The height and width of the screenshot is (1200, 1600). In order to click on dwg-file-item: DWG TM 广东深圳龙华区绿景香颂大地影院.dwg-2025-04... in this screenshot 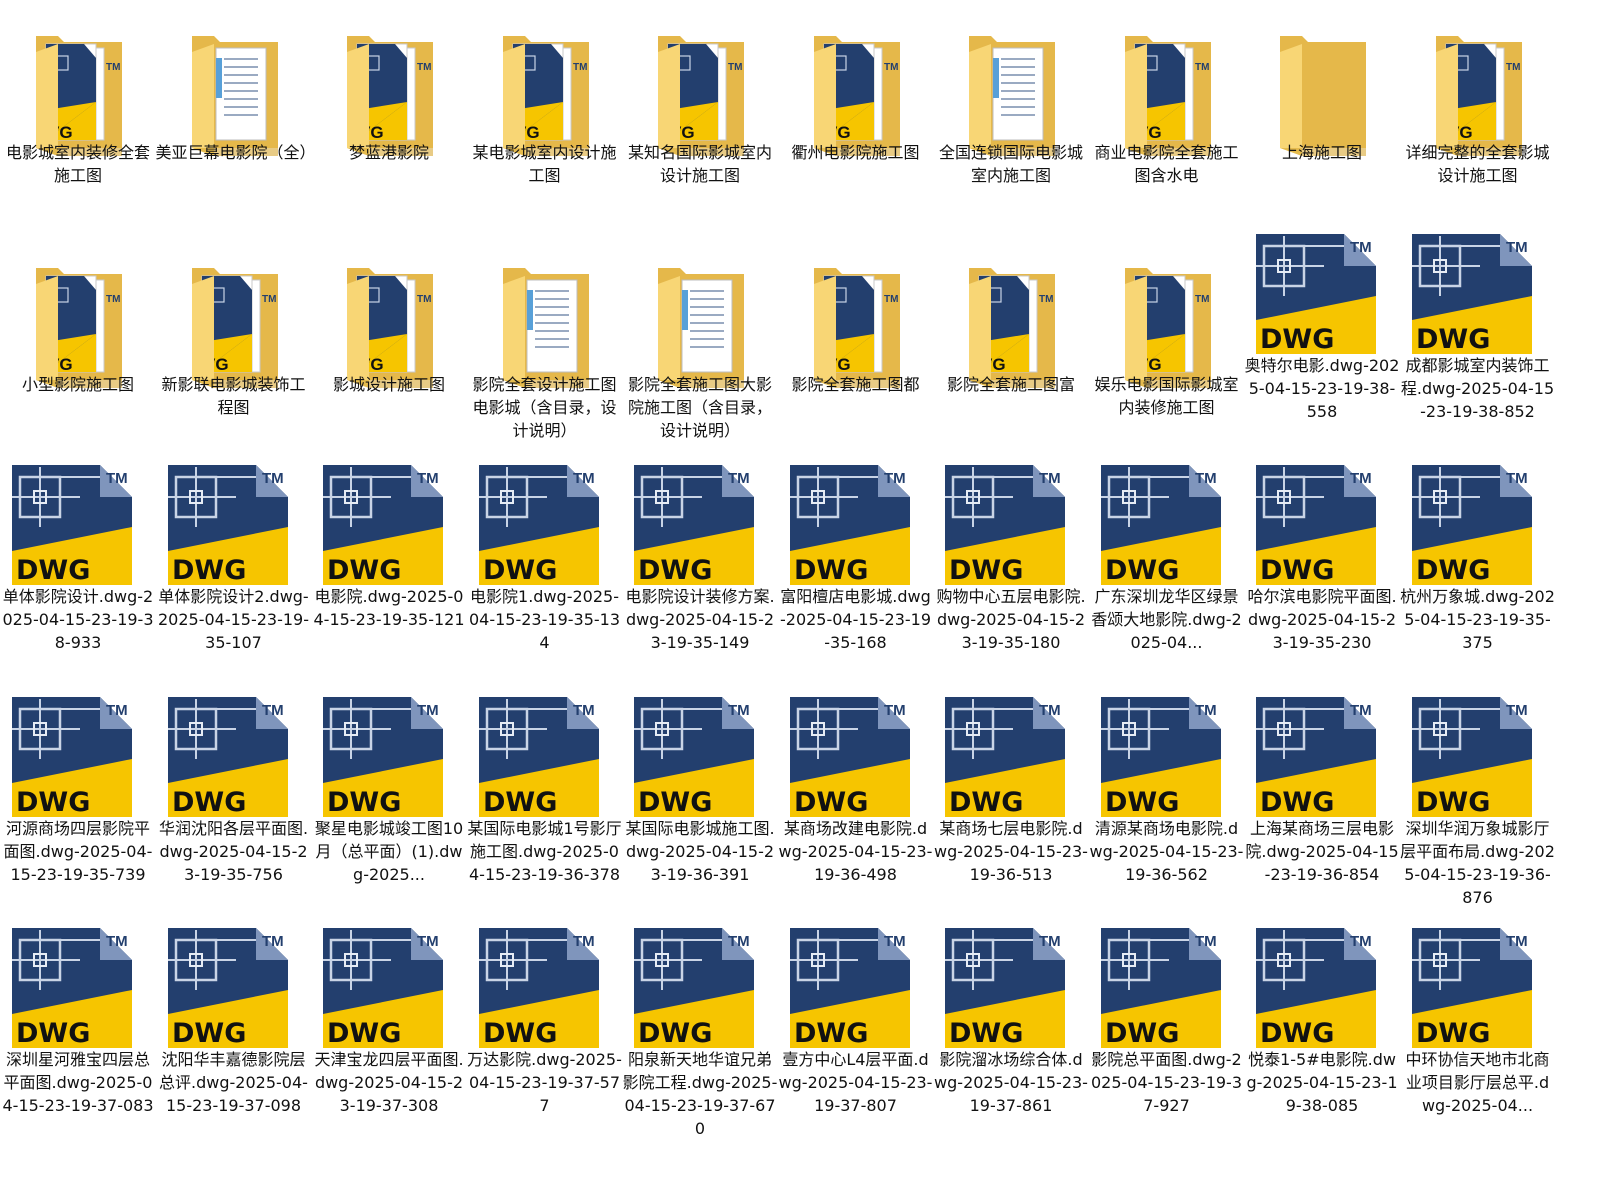, I will do `click(1167, 582)`.